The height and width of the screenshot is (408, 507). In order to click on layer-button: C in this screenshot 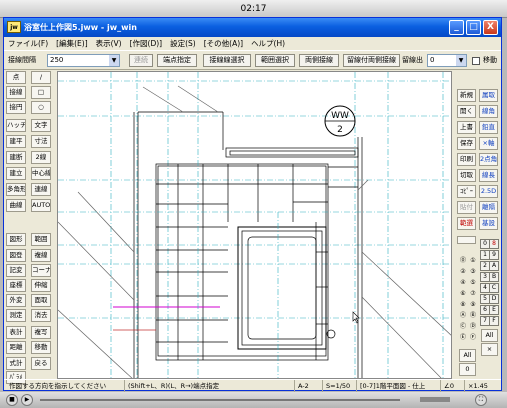, I will do `click(494, 288)`.